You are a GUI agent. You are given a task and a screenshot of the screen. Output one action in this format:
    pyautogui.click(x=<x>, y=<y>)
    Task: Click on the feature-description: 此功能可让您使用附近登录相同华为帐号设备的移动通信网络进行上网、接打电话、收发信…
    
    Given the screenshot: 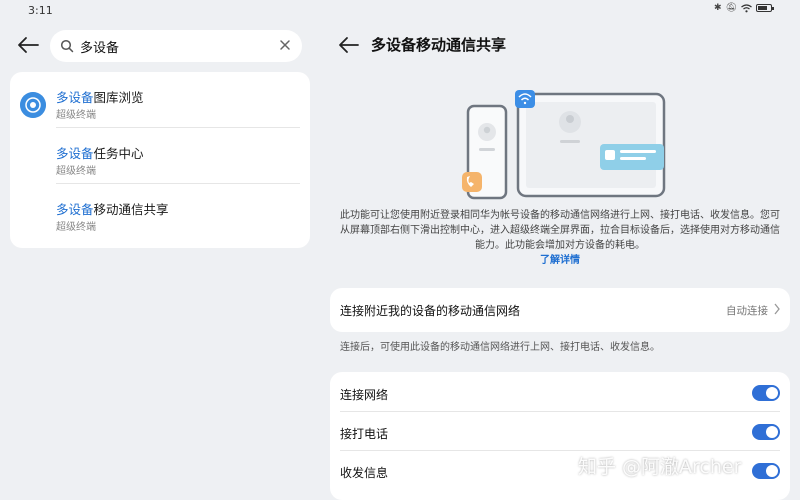 What is the action you would take?
    pyautogui.click(x=560, y=239)
    